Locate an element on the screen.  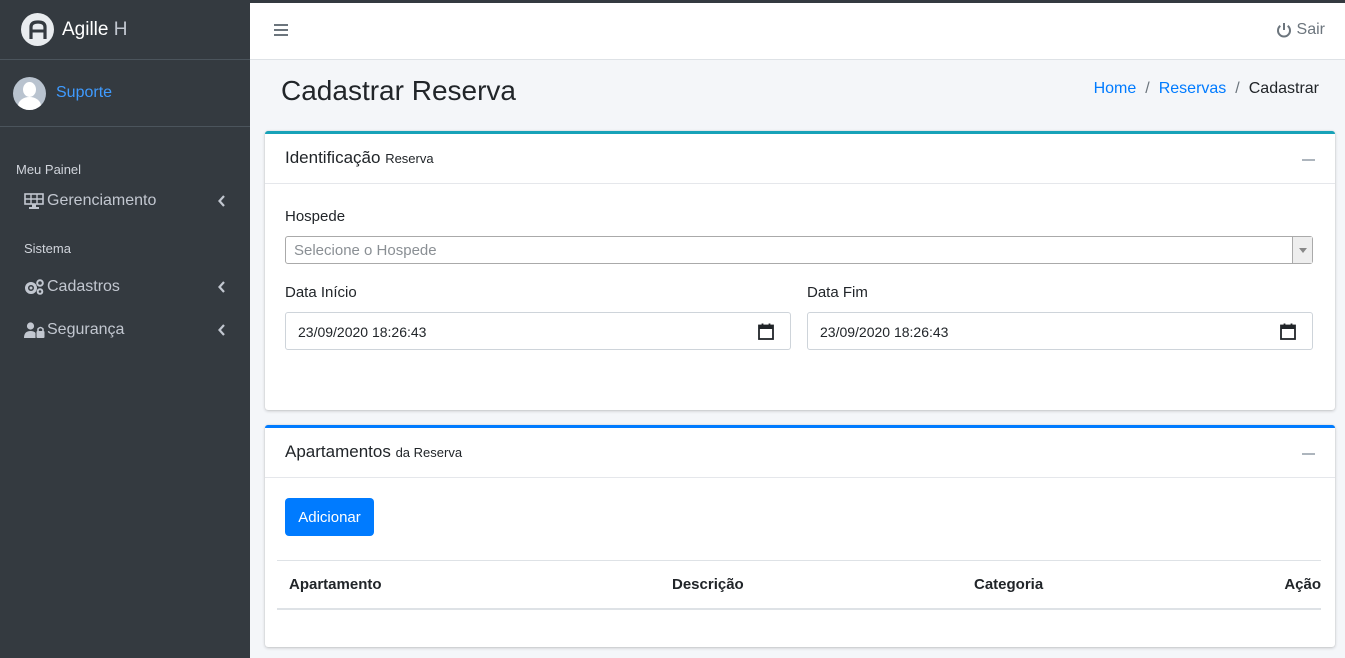
brand-link: Agille H is located at coordinates (125, 30).